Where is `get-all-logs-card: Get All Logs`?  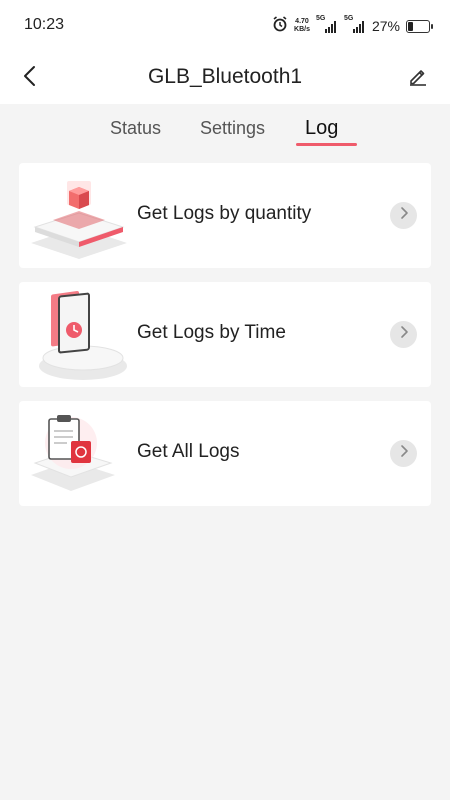 get-all-logs-card: Get All Logs is located at coordinates (225, 453).